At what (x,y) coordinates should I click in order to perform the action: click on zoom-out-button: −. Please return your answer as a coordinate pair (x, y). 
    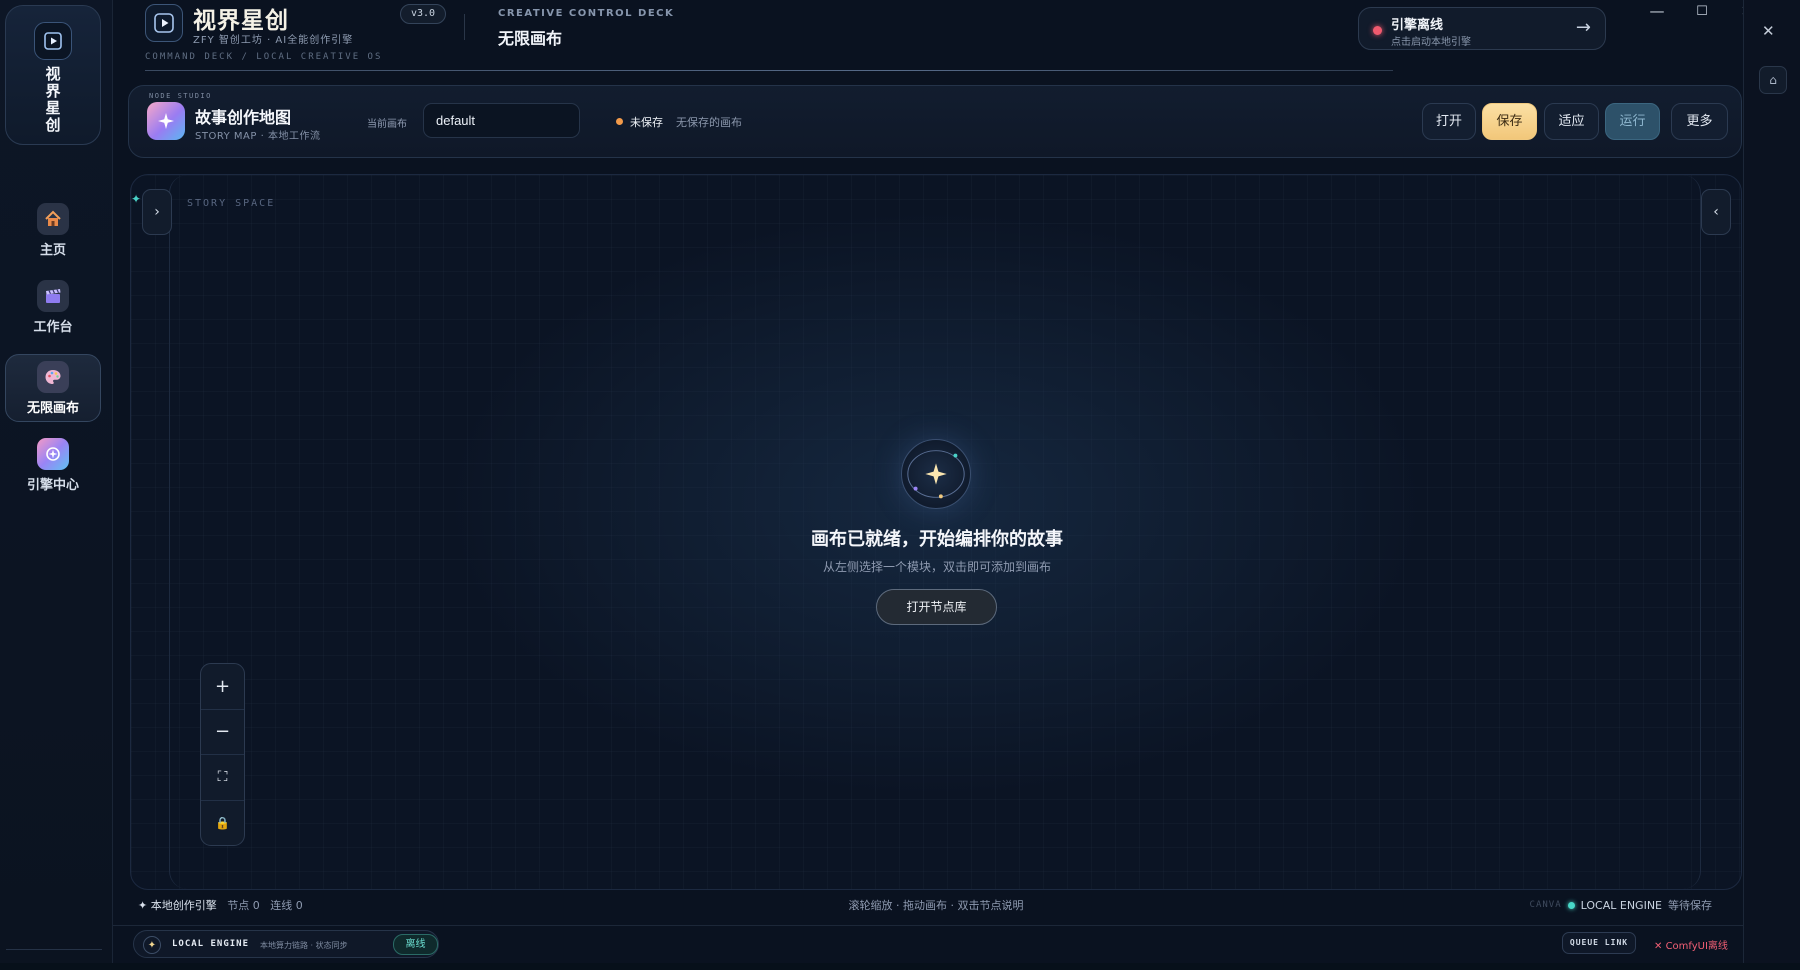
    Looking at the image, I should click on (222, 732).